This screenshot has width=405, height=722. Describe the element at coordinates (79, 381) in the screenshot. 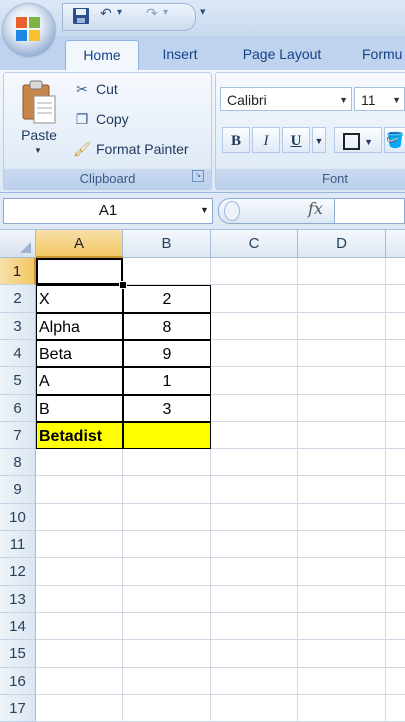

I see `cell-a5: A` at that location.